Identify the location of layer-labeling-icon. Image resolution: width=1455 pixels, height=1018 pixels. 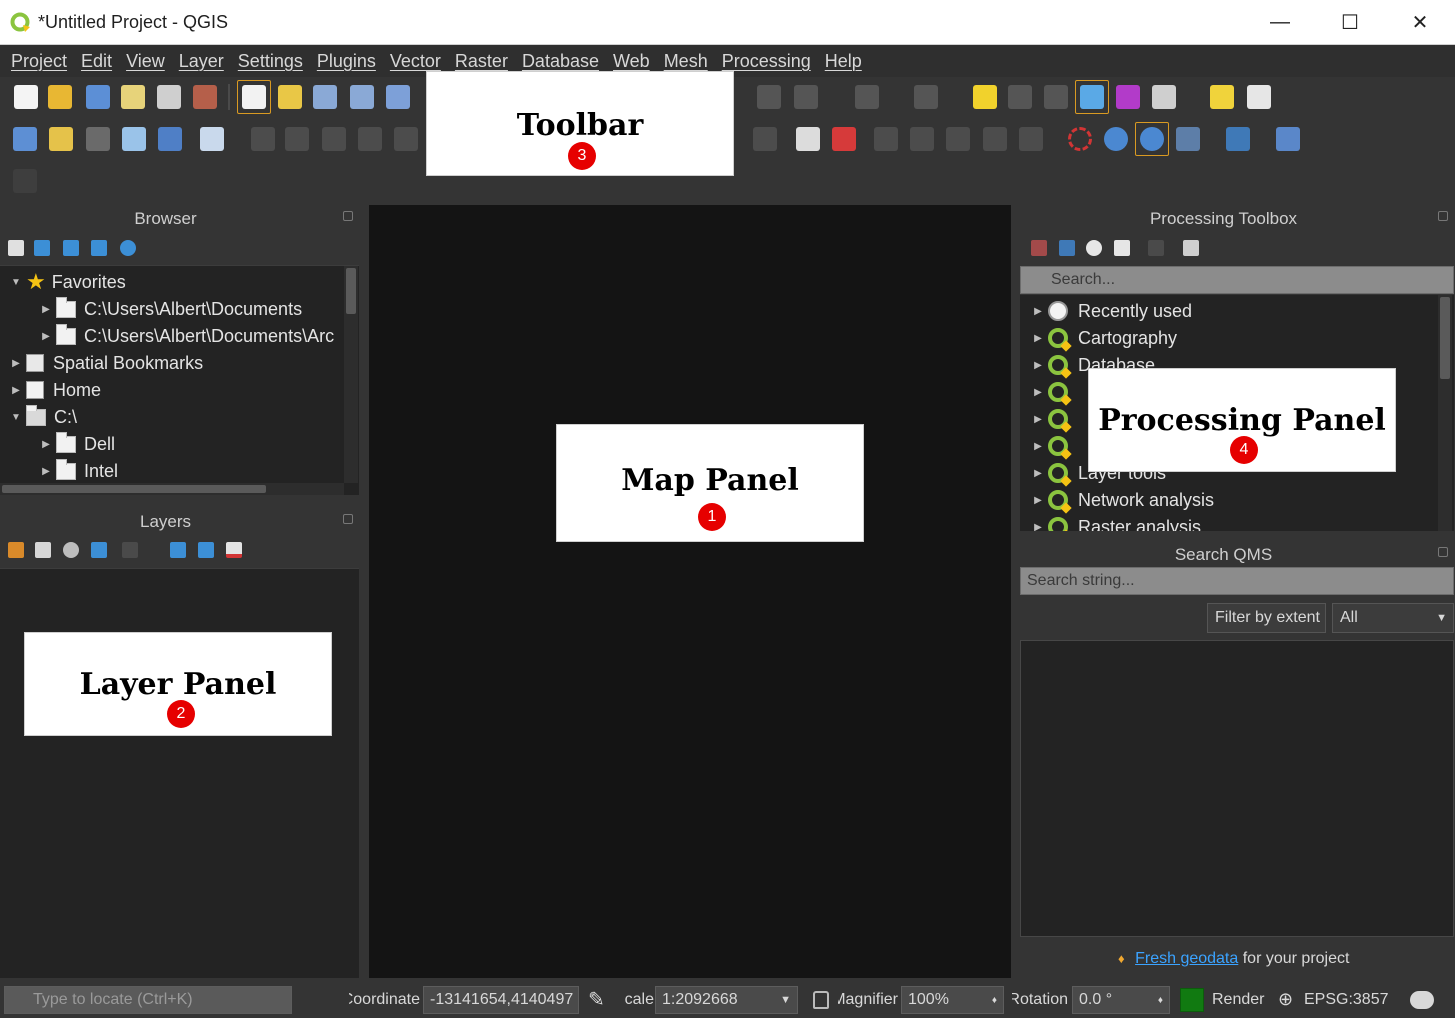
(808, 139).